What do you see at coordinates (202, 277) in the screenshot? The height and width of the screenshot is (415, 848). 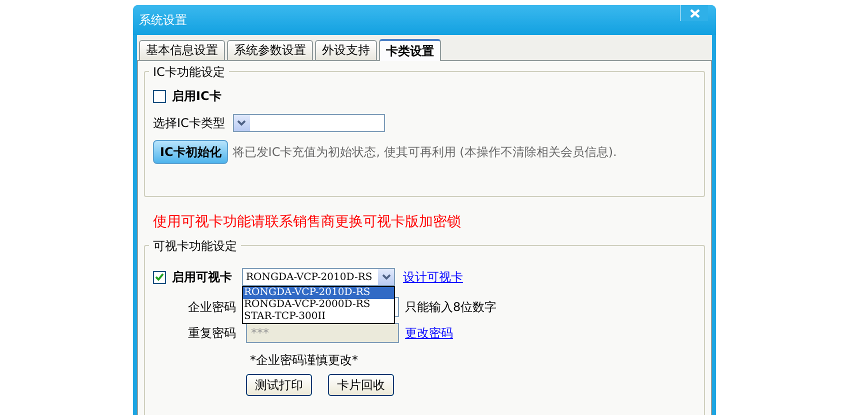 I see `checkbox-label: 启用可视卡` at bounding box center [202, 277].